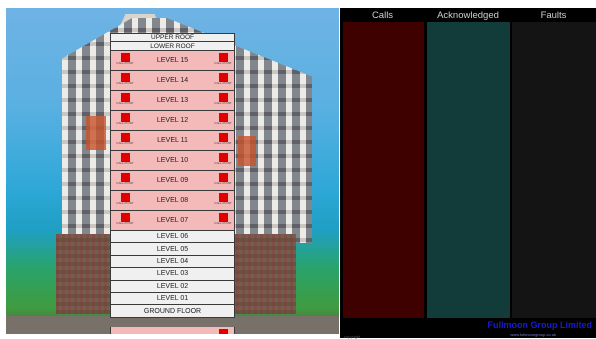 This screenshot has height=339, width=596. I want to click on faults-header: Faults, so click(553, 15).